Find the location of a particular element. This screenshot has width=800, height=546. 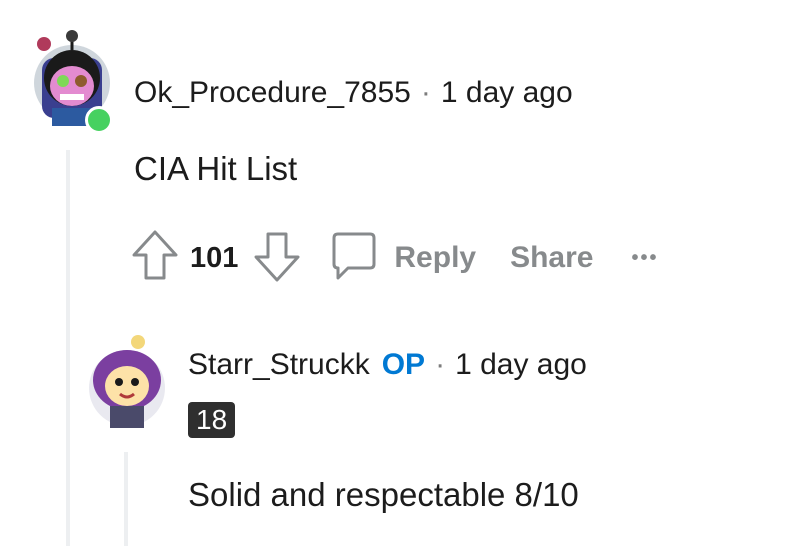

comment-body: CIA Hit List is located at coordinates (216, 168).